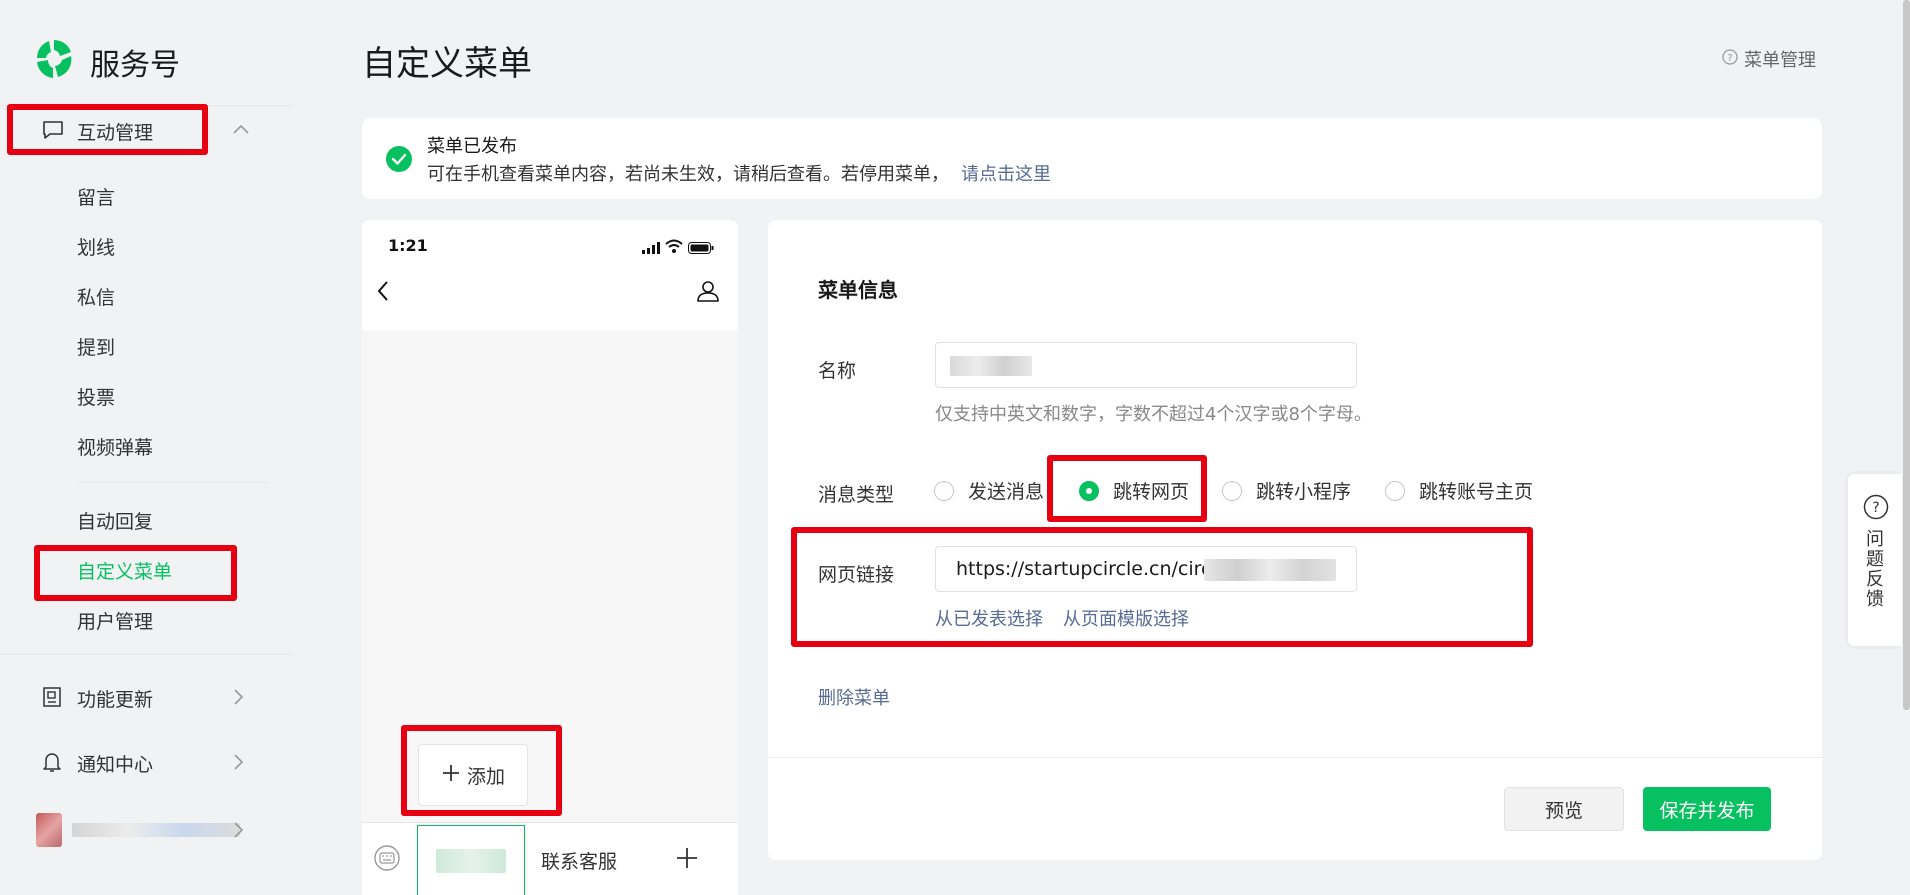  Describe the element at coordinates (383, 293) in the screenshot. I see `back-arrow-icon` at that location.